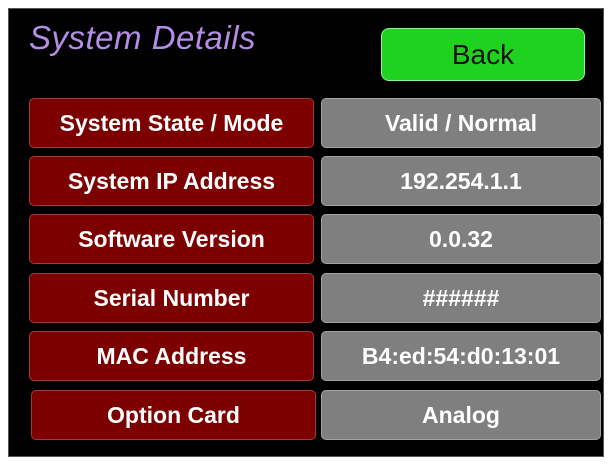 The image size is (612, 465). Describe the element at coordinates (461, 415) in the screenshot. I see `option-card-value: Analog` at that location.